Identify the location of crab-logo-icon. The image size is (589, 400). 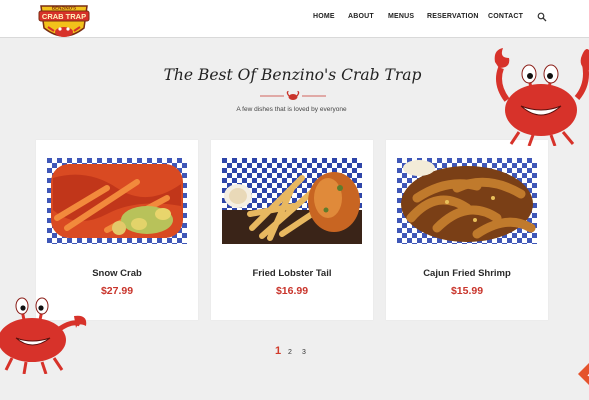
(64, 21).